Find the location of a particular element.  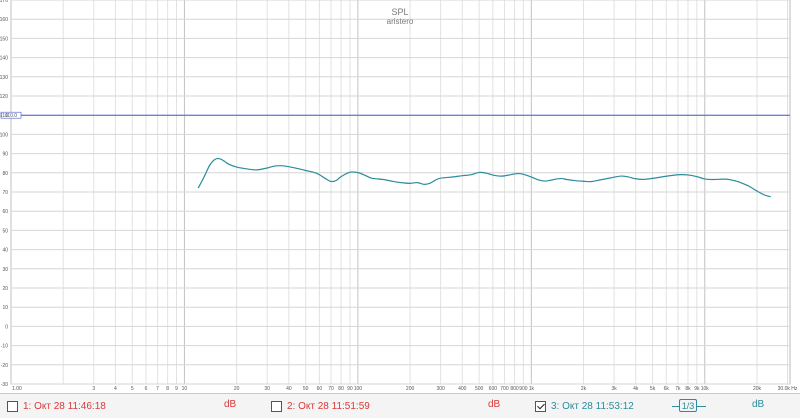

x-tick-label: 6 is located at coordinates (146, 389).